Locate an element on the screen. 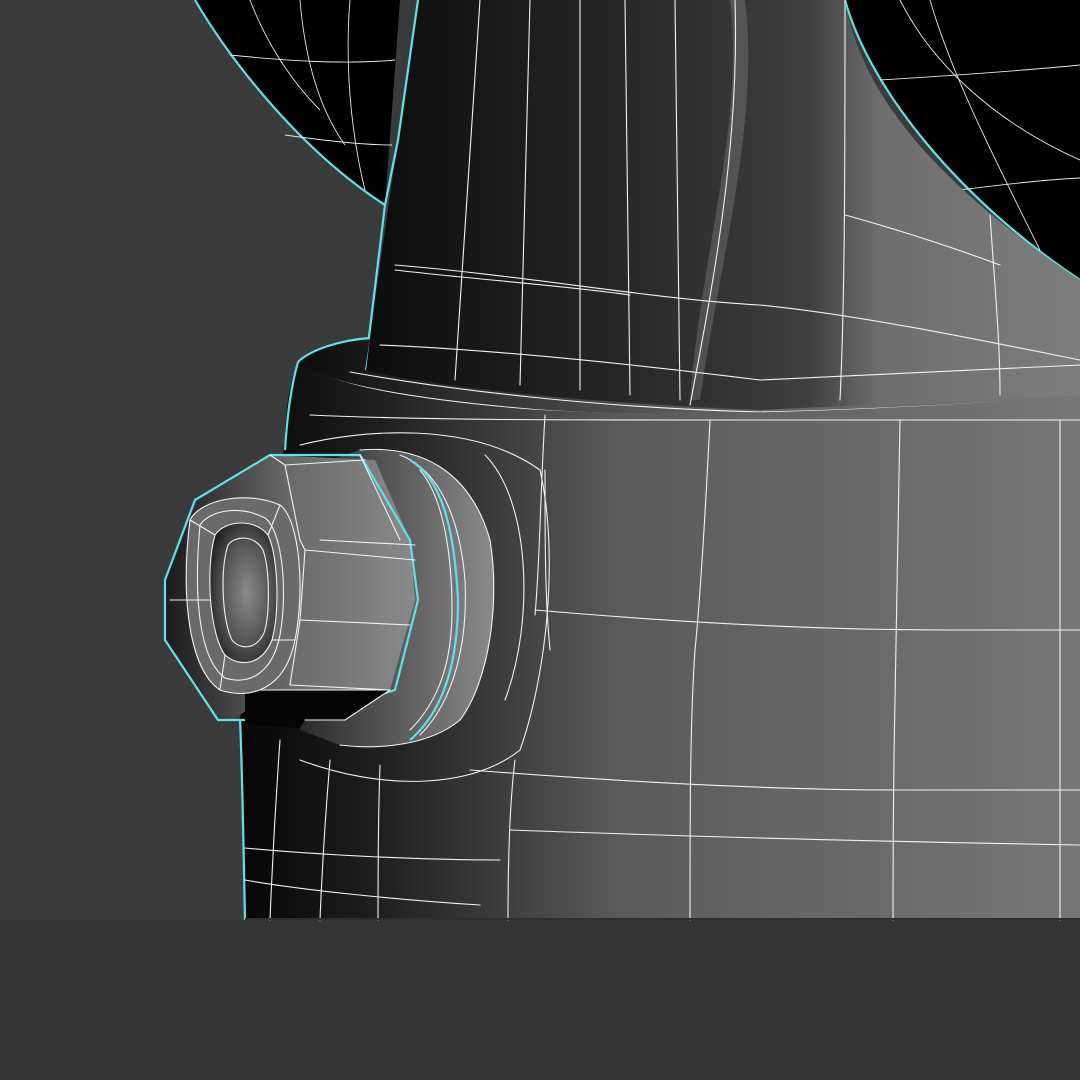 The height and width of the screenshot is (1080, 1080). viewport-clip-edge is located at coordinates (662, 919).